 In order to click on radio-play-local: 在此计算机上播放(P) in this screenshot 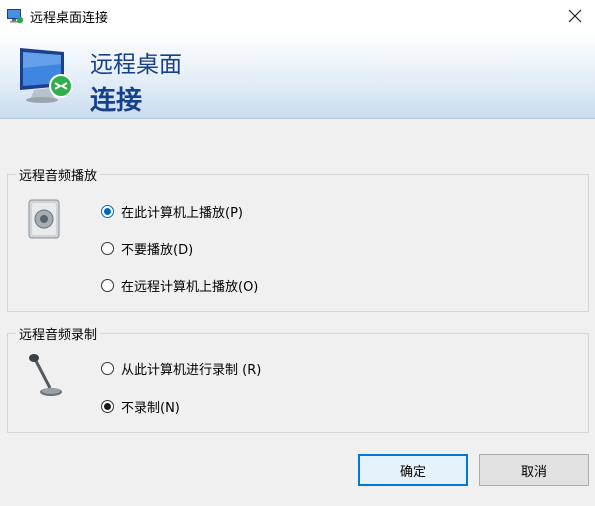, I will do `click(172, 211)`.